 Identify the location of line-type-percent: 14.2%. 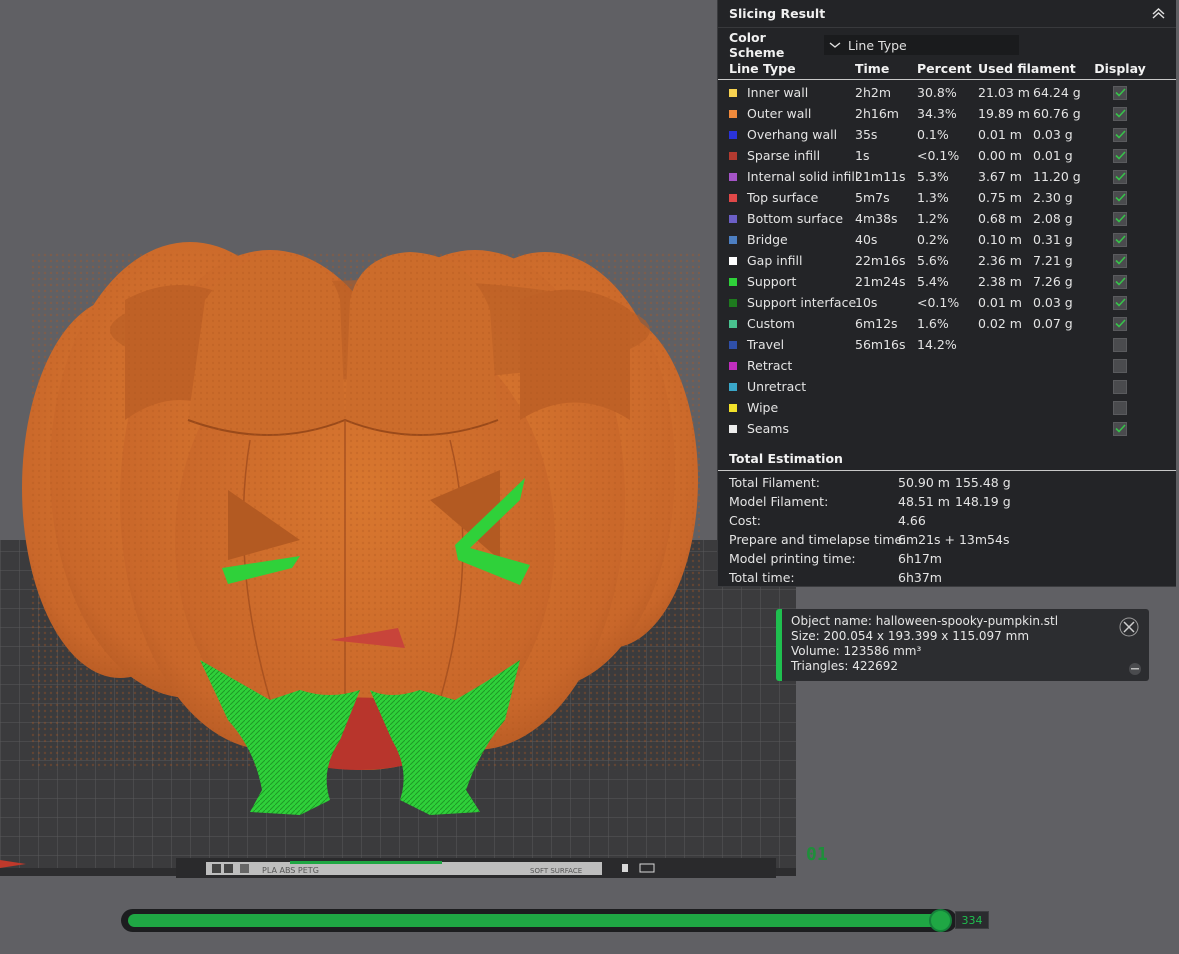
(937, 344).